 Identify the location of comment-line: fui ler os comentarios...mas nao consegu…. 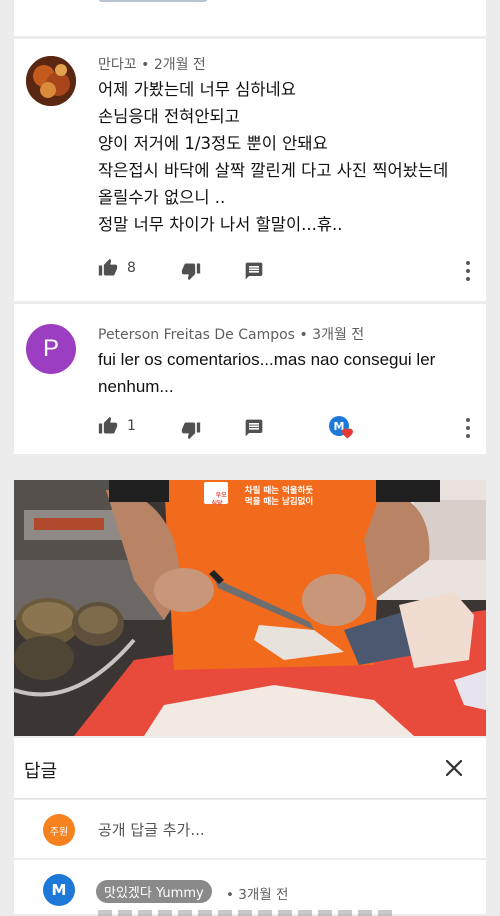
(267, 359).